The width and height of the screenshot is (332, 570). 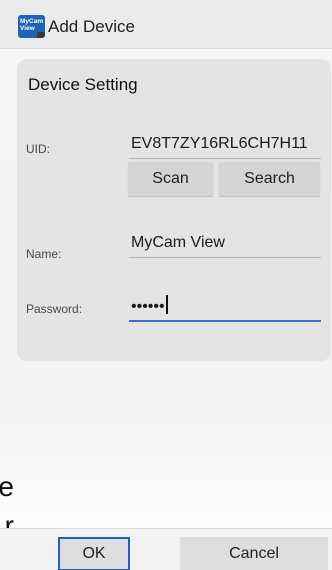 What do you see at coordinates (83, 84) in the screenshot?
I see `section-heading: Device Setting` at bounding box center [83, 84].